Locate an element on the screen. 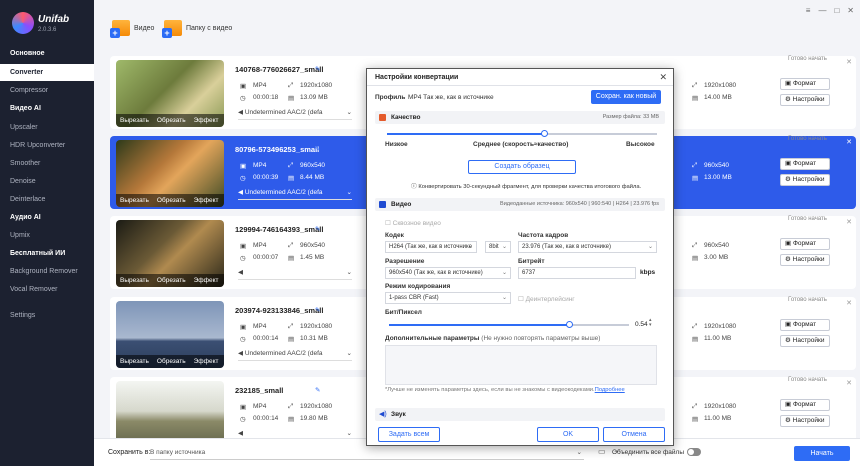 Image resolution: width=860 pixels, height=466 pixels. encoding-mode-select: 1-pass CBR (Fast) ⌄ is located at coordinates (448, 298).